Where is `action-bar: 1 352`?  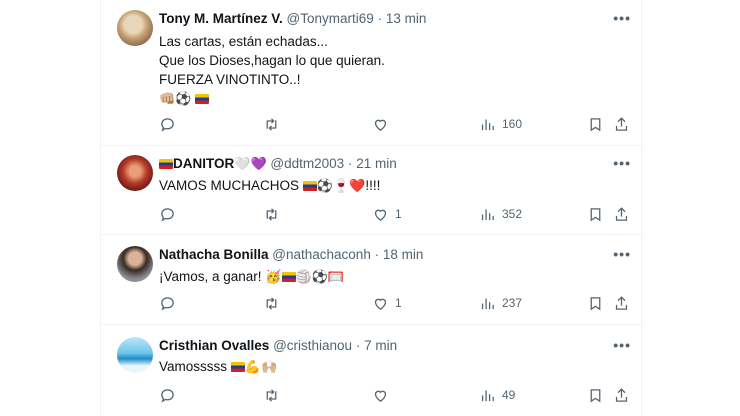 action-bar: 1 352 is located at coordinates (394, 214).